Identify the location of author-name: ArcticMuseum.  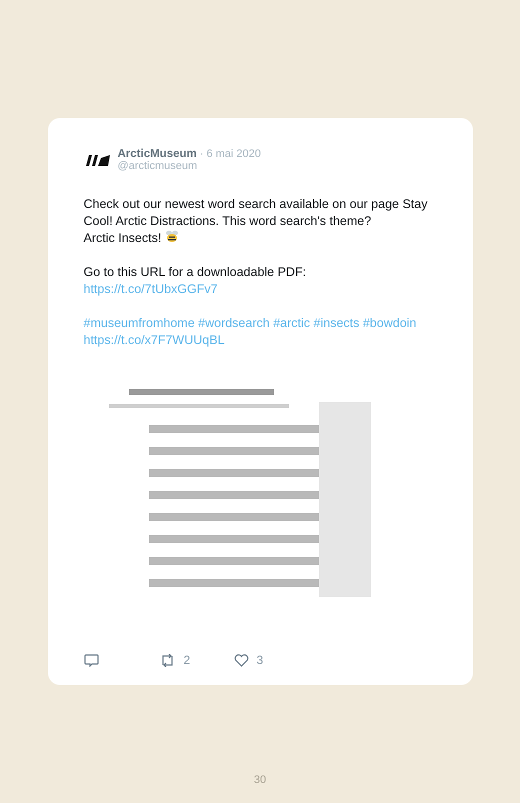
(157, 154).